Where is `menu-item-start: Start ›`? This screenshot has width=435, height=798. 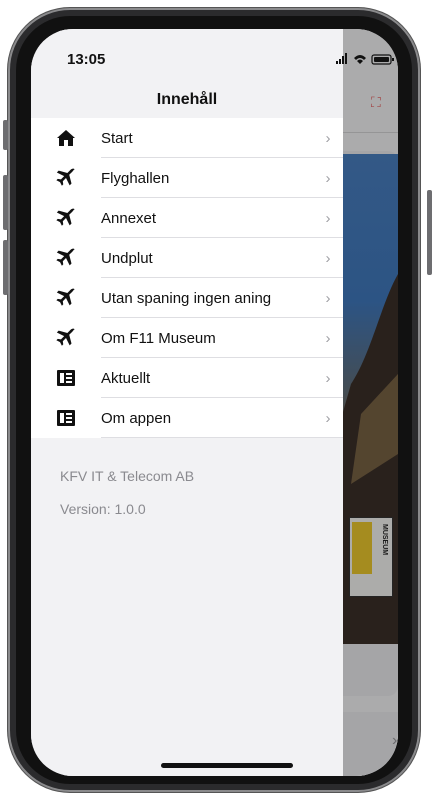
menu-item-start: Start › is located at coordinates (187, 138).